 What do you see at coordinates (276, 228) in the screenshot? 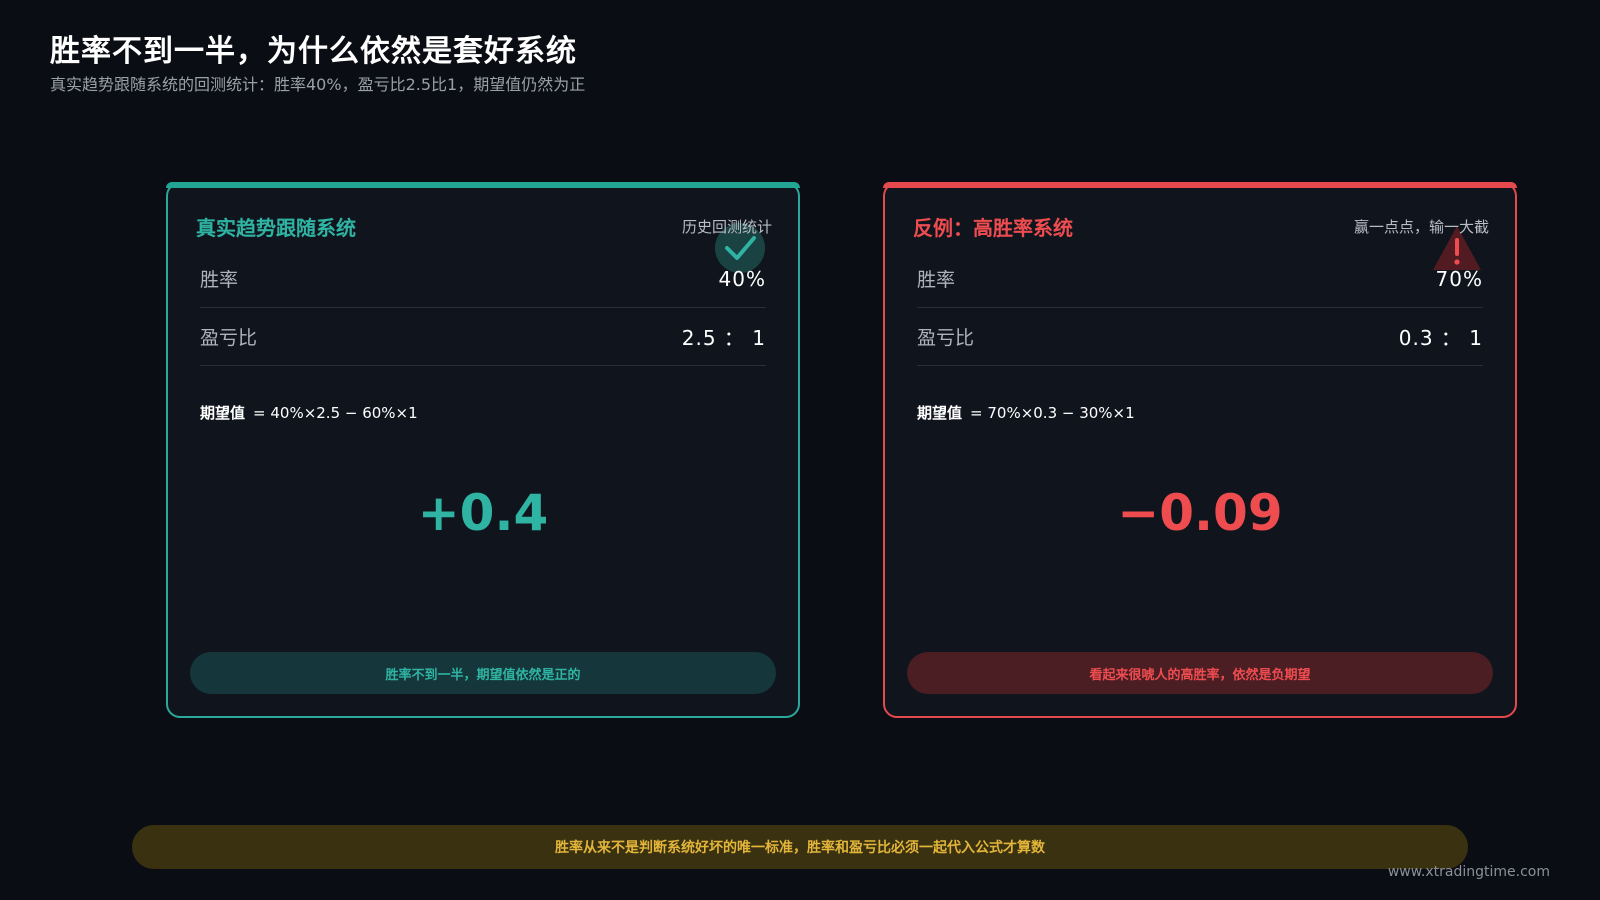
I see `card-title: 真实趋势跟随系统` at bounding box center [276, 228].